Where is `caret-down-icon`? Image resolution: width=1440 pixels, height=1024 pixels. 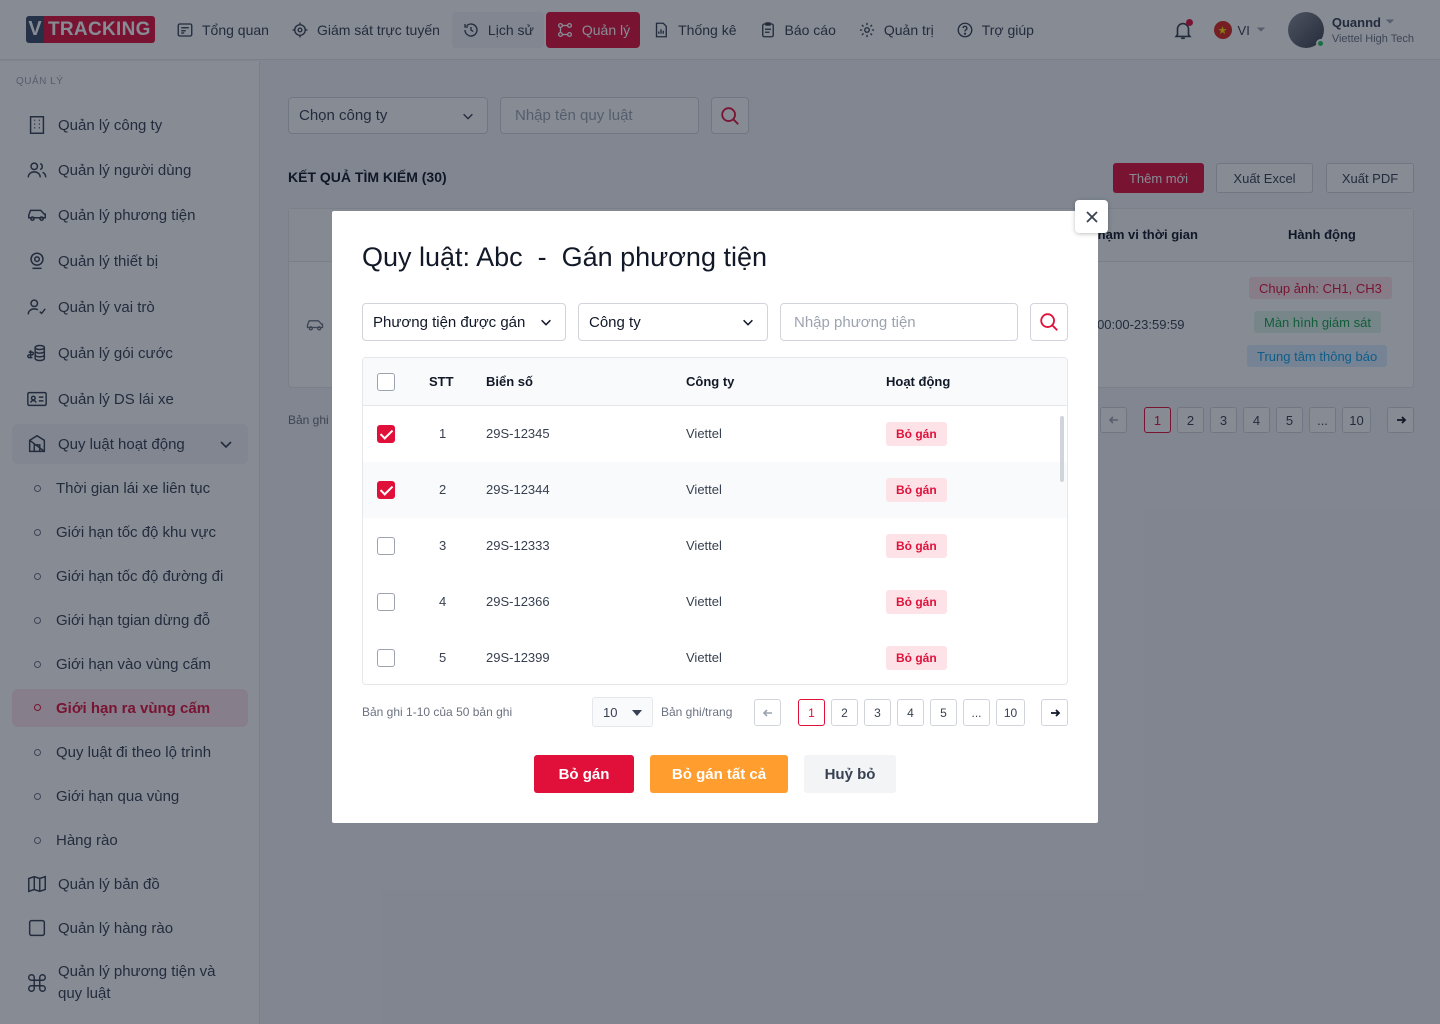 caret-down-icon is located at coordinates (637, 713).